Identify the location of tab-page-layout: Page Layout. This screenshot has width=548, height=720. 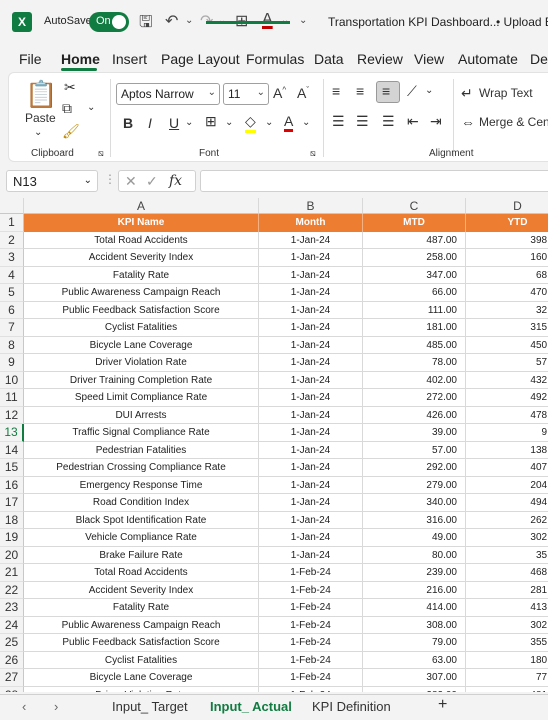
(200, 59).